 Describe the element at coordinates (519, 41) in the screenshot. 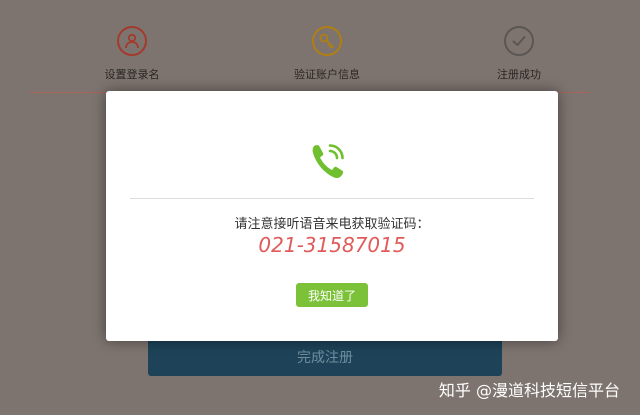

I see `checkmark-icon` at that location.